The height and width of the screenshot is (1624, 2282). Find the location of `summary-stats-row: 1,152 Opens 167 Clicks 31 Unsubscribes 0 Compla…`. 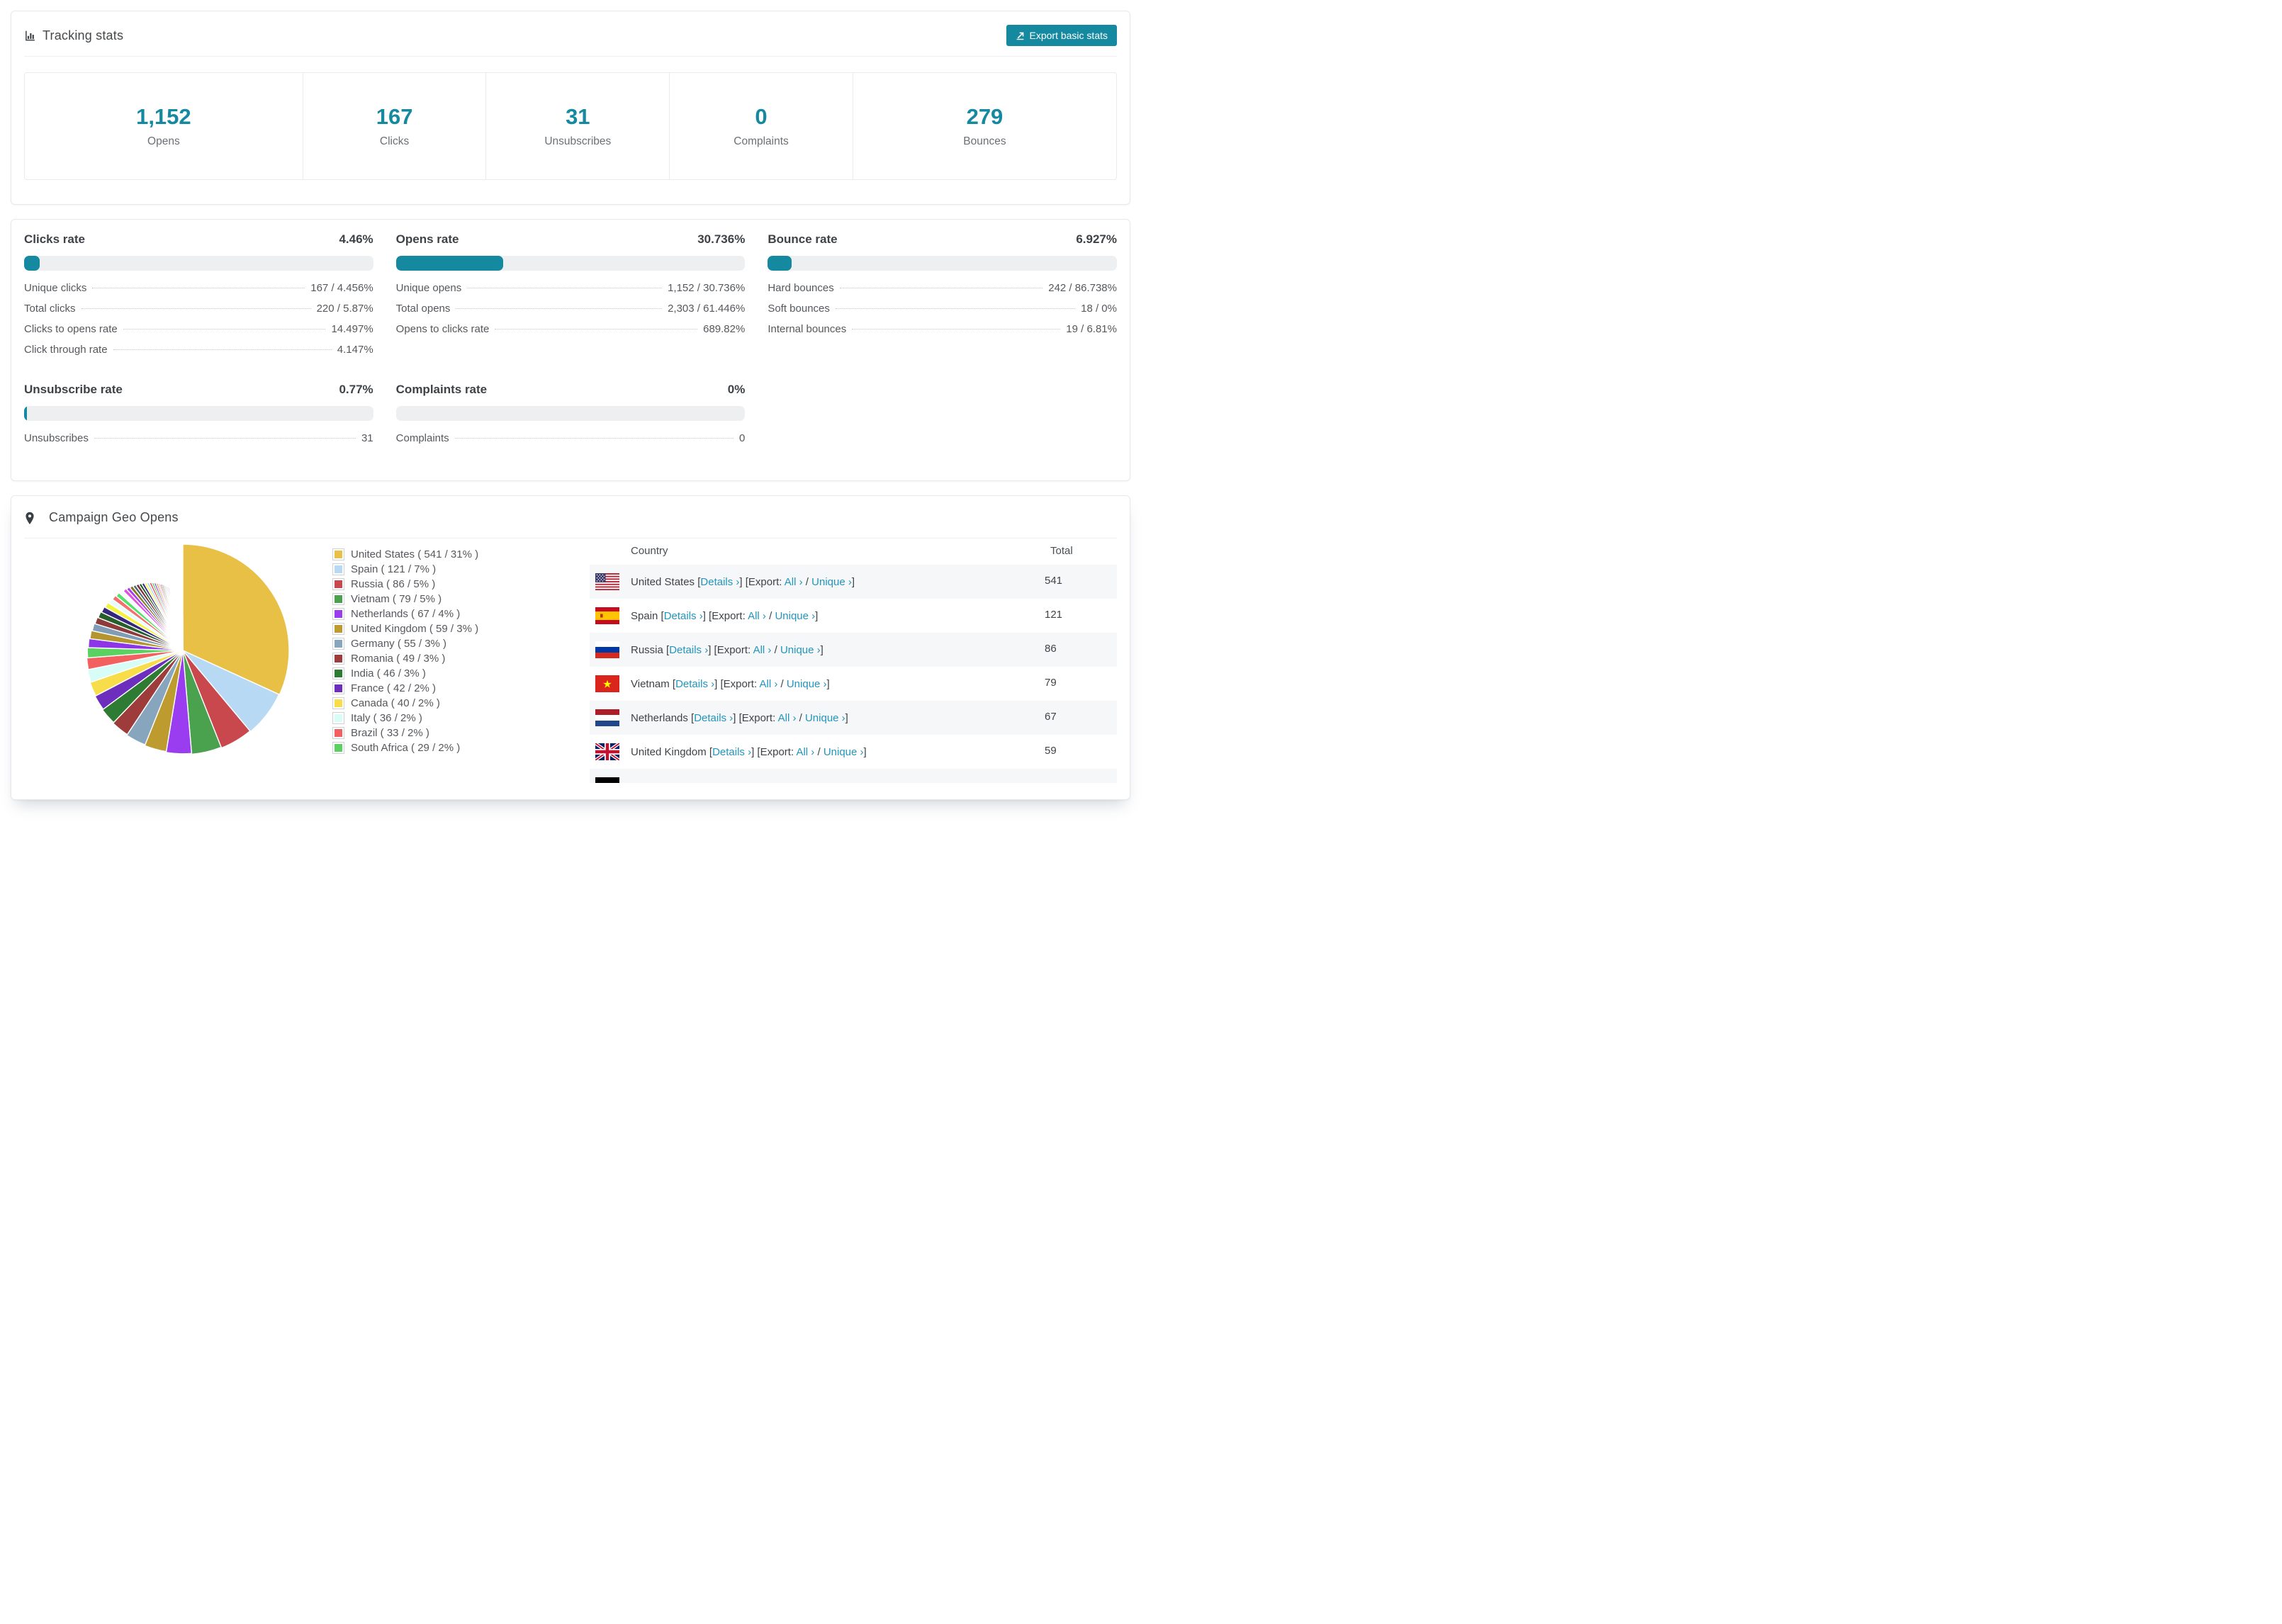

summary-stats-row: 1,152 Opens 167 Clicks 31 Unsubscribes 0 Compla… is located at coordinates (570, 126).